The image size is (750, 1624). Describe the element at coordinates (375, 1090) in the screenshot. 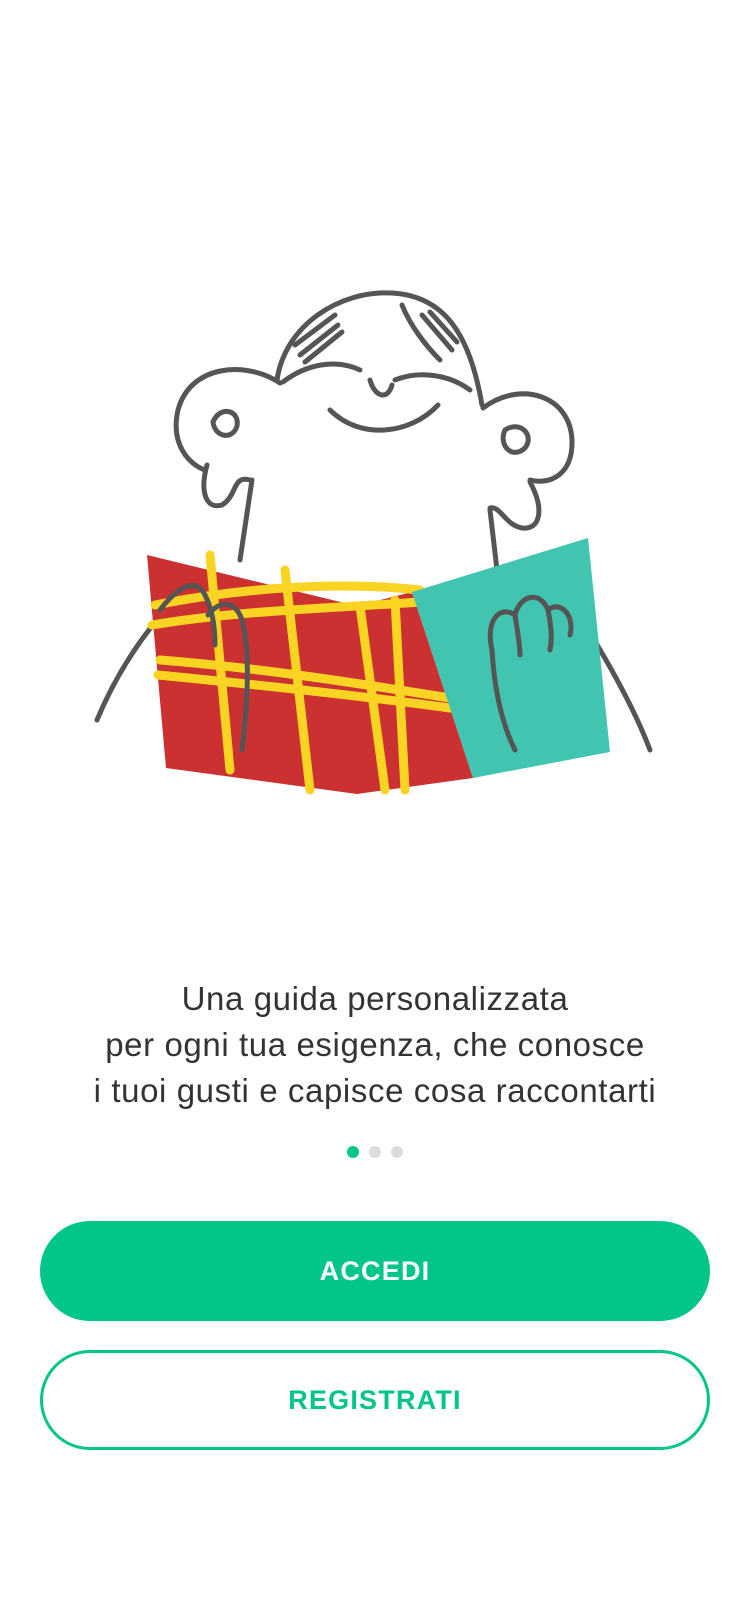

I see `tagline-line: i tuoi gusti e capisce cosa raccontarti` at that location.